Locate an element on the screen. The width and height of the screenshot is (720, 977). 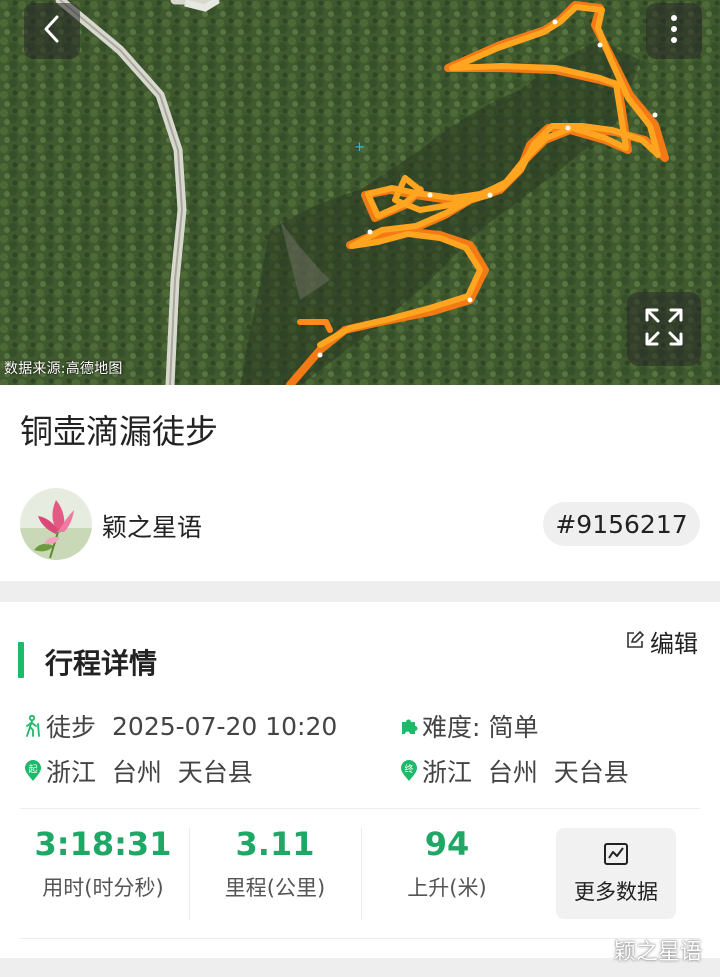
svg-text: 终 is located at coordinates (408, 769).